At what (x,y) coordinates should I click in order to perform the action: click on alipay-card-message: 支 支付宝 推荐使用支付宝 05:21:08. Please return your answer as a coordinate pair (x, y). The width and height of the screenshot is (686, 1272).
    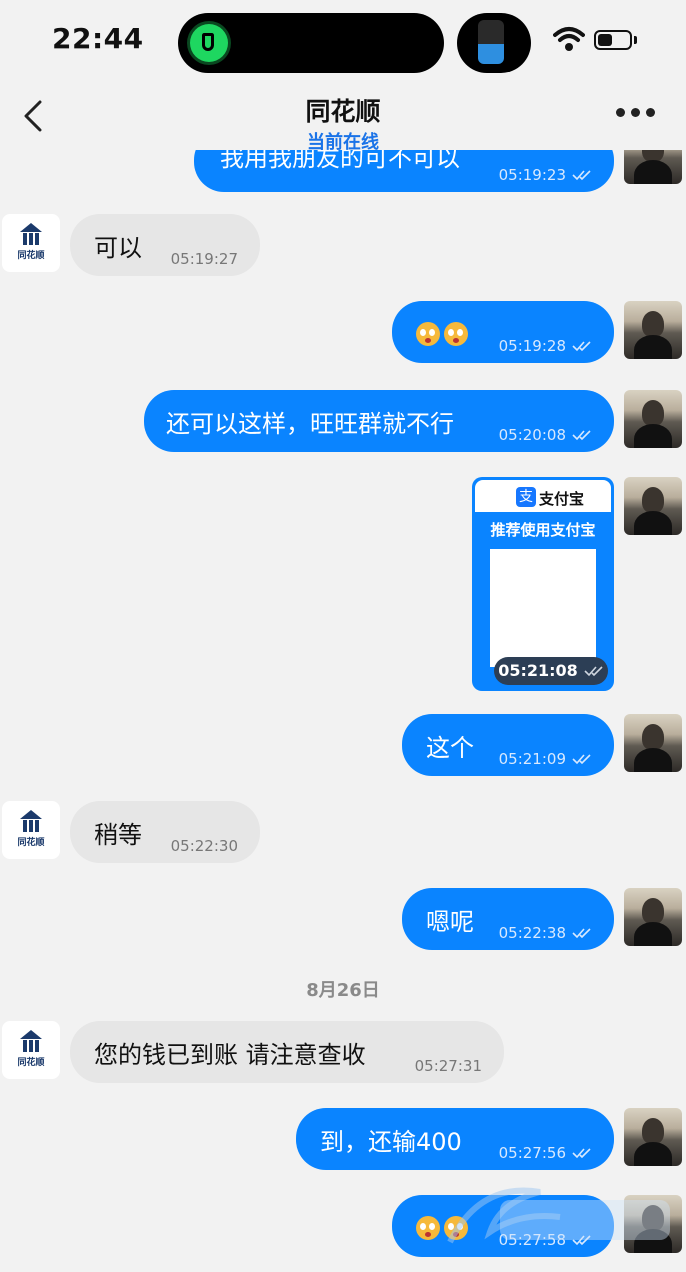
    Looking at the image, I should click on (543, 584).